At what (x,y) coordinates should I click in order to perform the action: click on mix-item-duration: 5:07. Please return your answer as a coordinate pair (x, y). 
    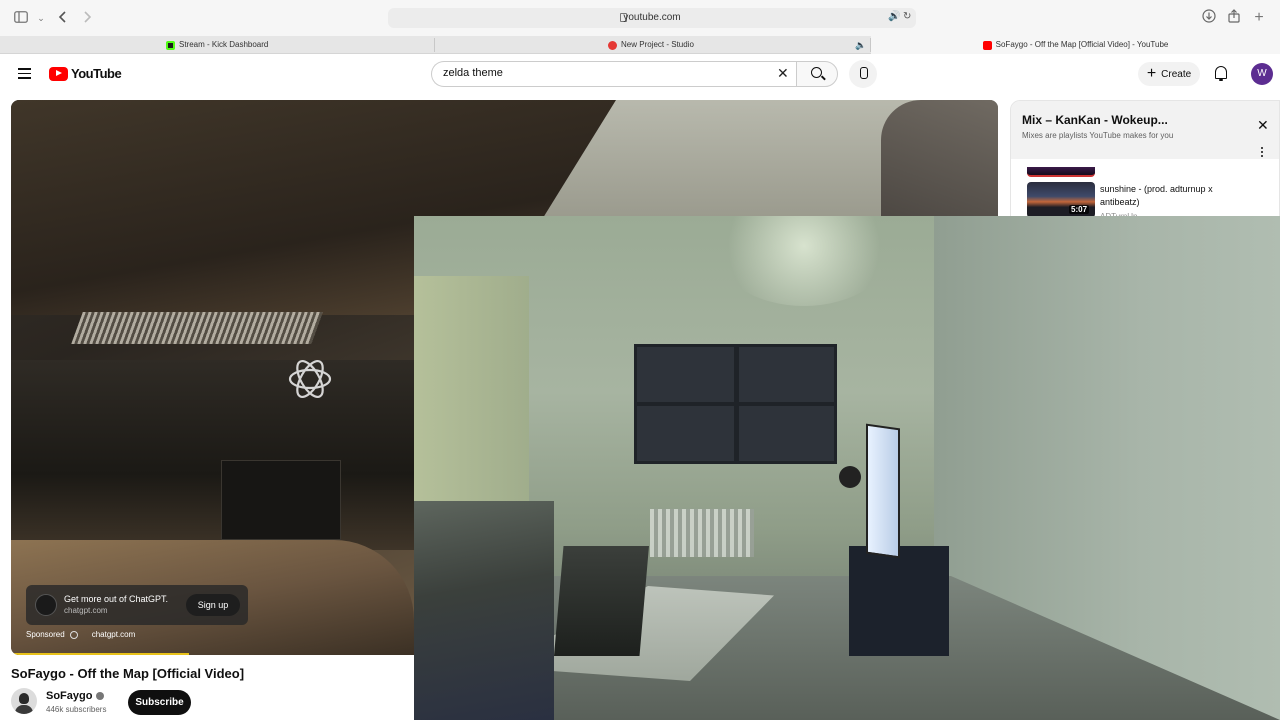
    Looking at the image, I should click on (1079, 209).